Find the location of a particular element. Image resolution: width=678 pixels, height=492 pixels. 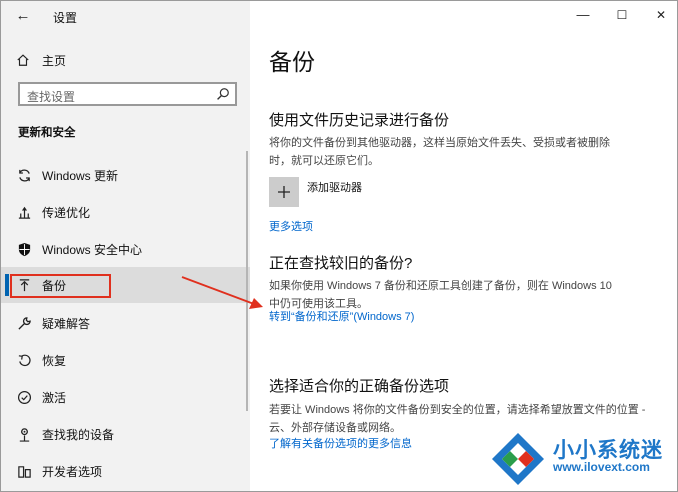

annotation-arrow is located at coordinates (222, 292).